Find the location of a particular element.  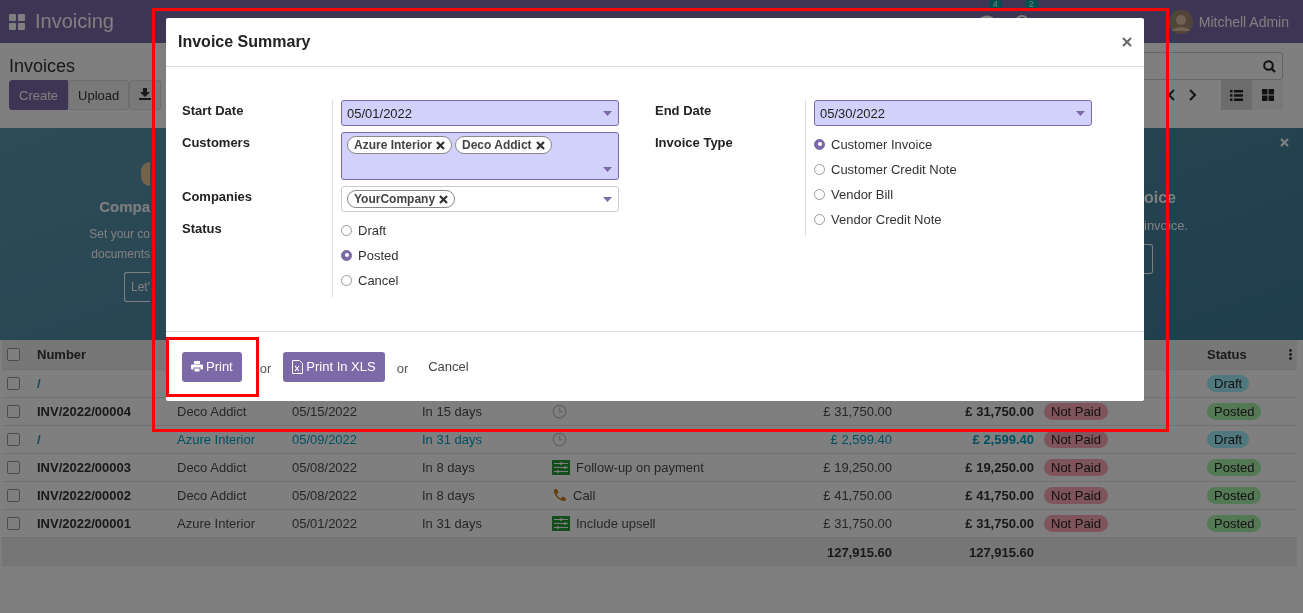

field-label: Companies is located at coordinates (218, 197).